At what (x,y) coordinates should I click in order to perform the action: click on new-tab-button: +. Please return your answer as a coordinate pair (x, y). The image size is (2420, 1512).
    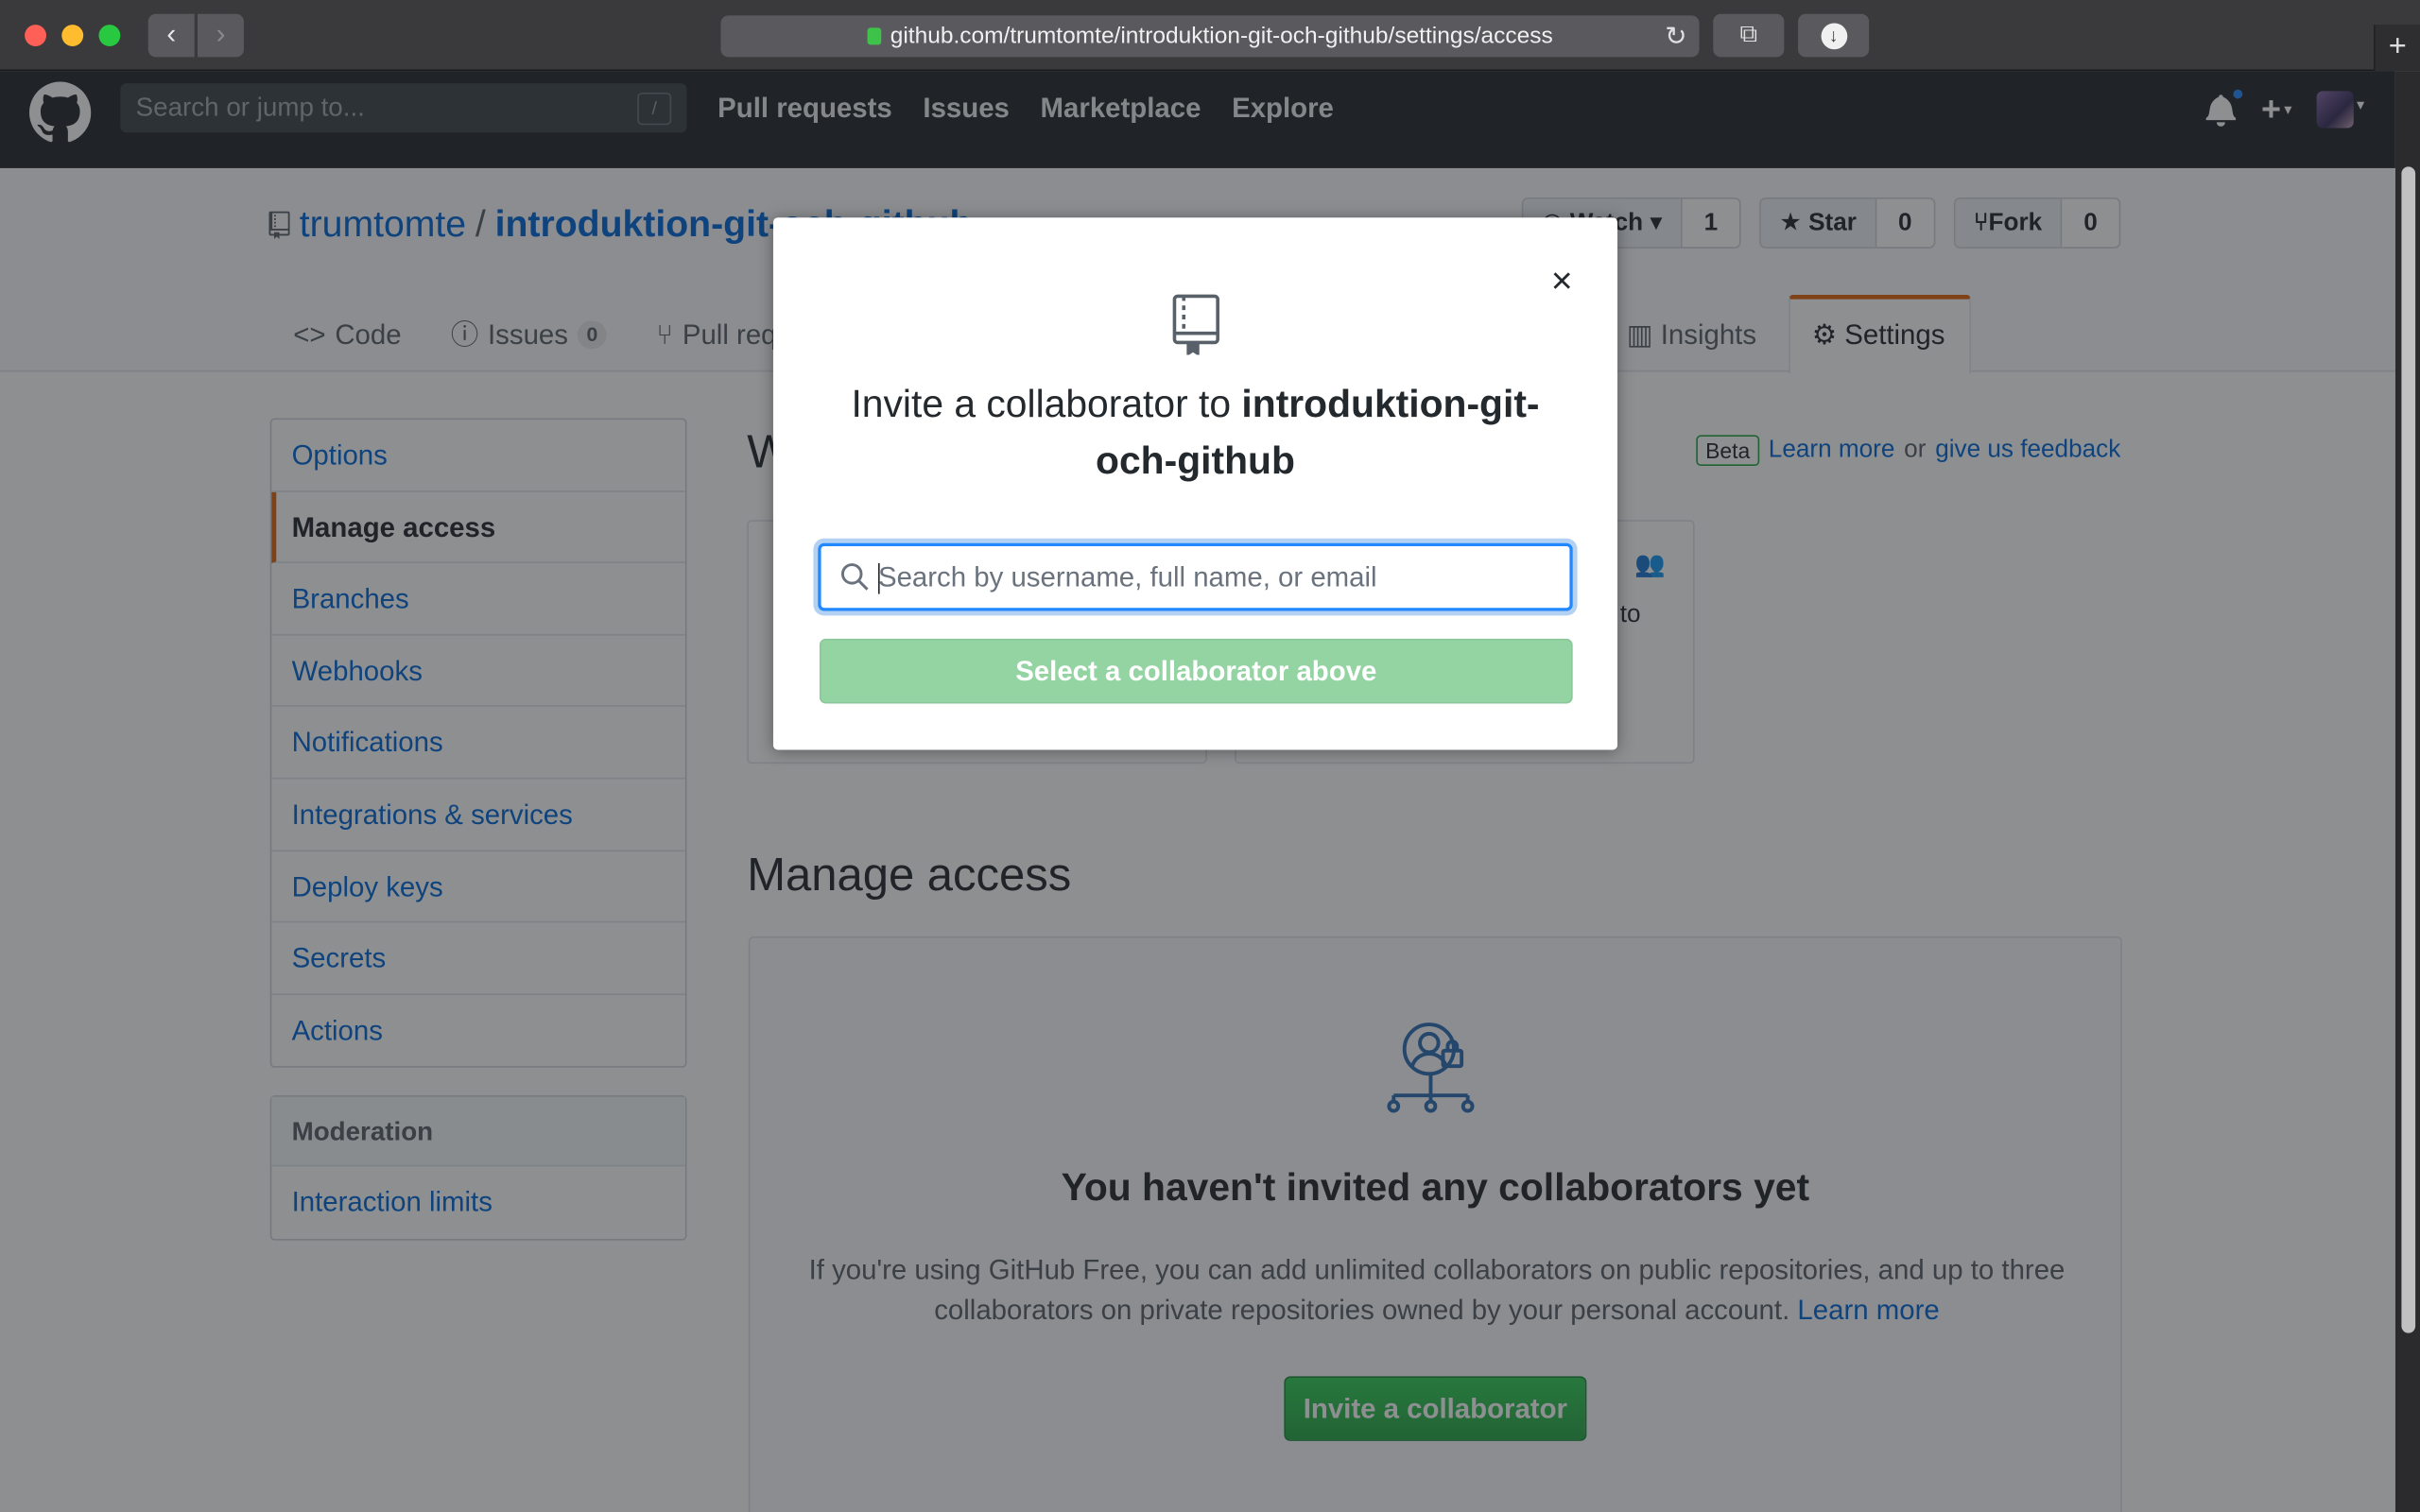
    Looking at the image, I should click on (2397, 48).